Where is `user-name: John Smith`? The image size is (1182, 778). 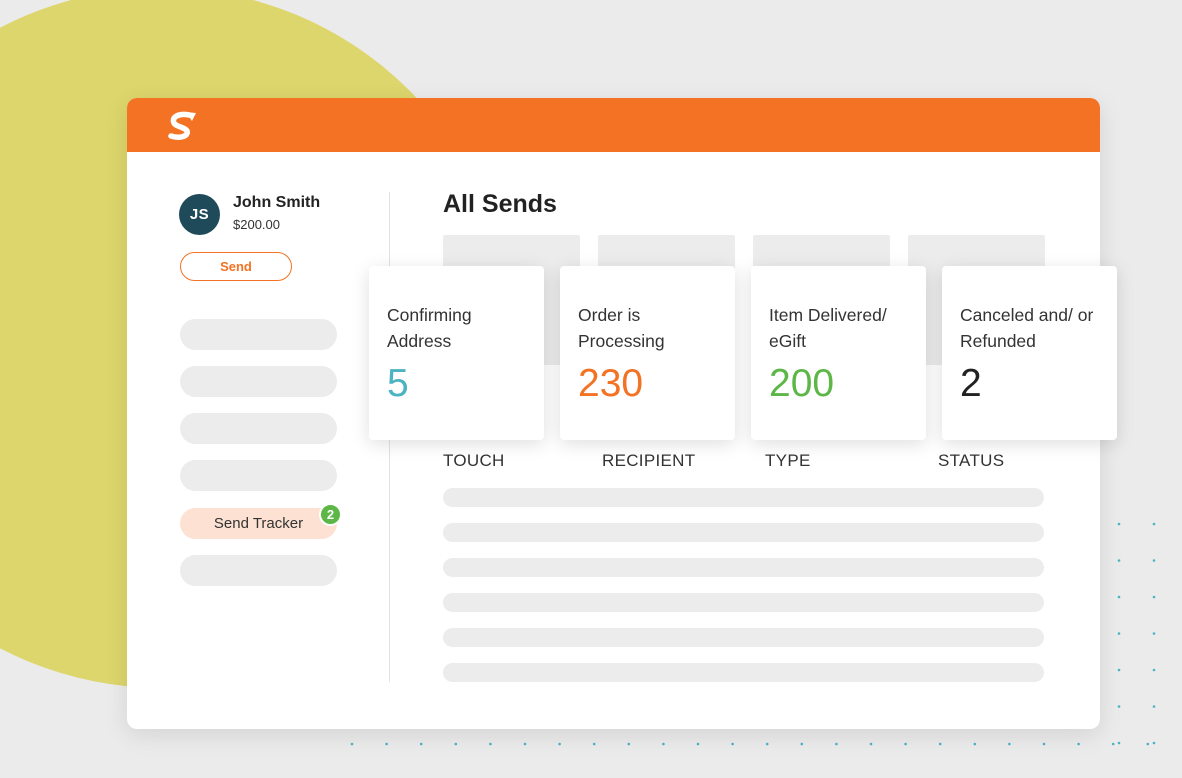
user-name: John Smith is located at coordinates (277, 202).